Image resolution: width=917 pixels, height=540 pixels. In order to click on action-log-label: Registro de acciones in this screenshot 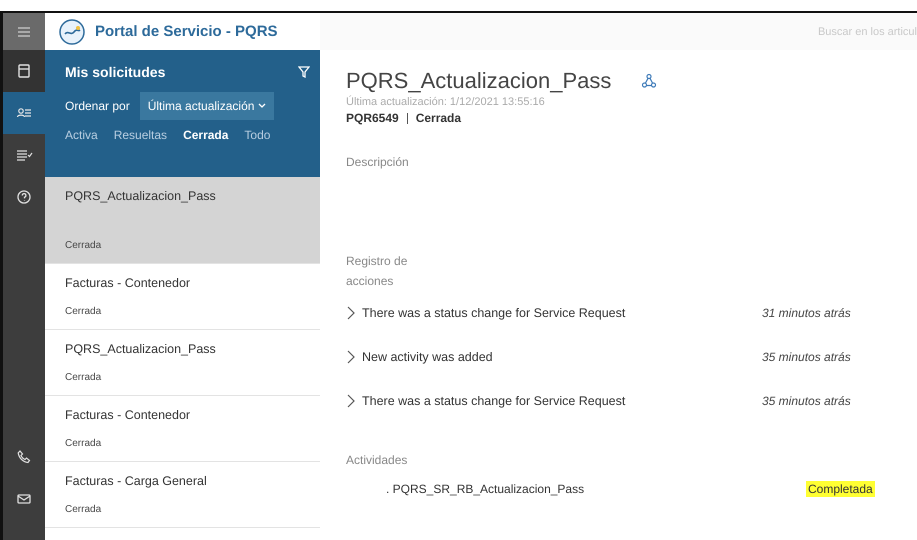, I will do `click(377, 271)`.